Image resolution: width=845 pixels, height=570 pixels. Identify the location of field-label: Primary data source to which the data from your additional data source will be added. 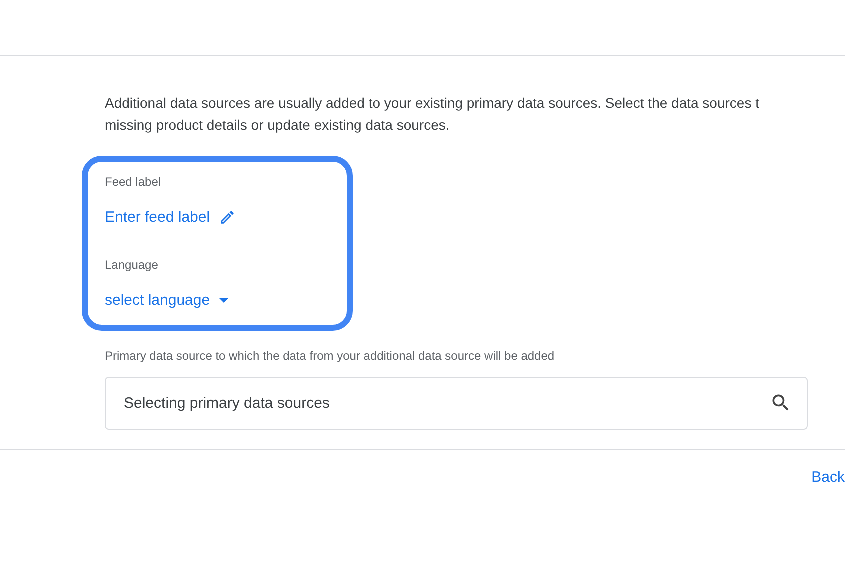
(330, 356).